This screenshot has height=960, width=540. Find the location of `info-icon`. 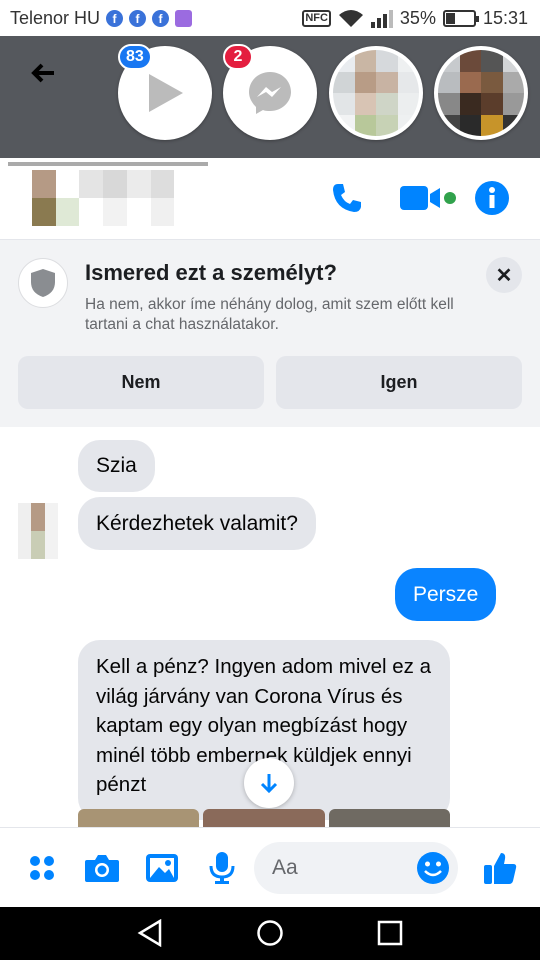

info-icon is located at coordinates (492, 198).